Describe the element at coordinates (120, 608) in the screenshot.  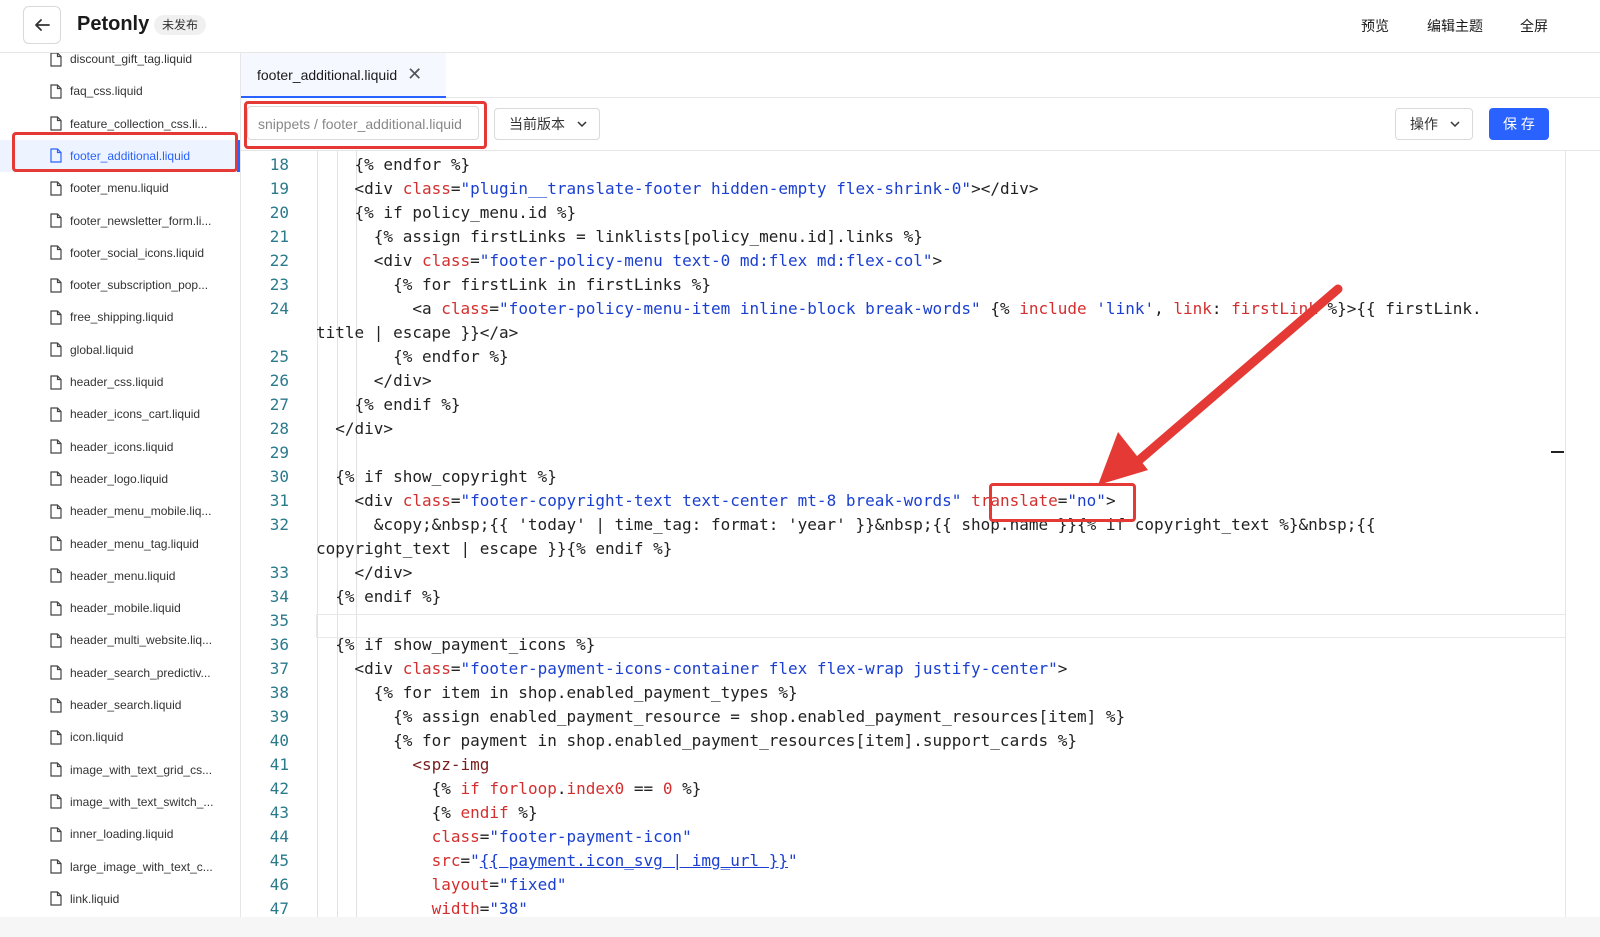
I see `sidebar-file-item: header_mobile.liquid` at that location.